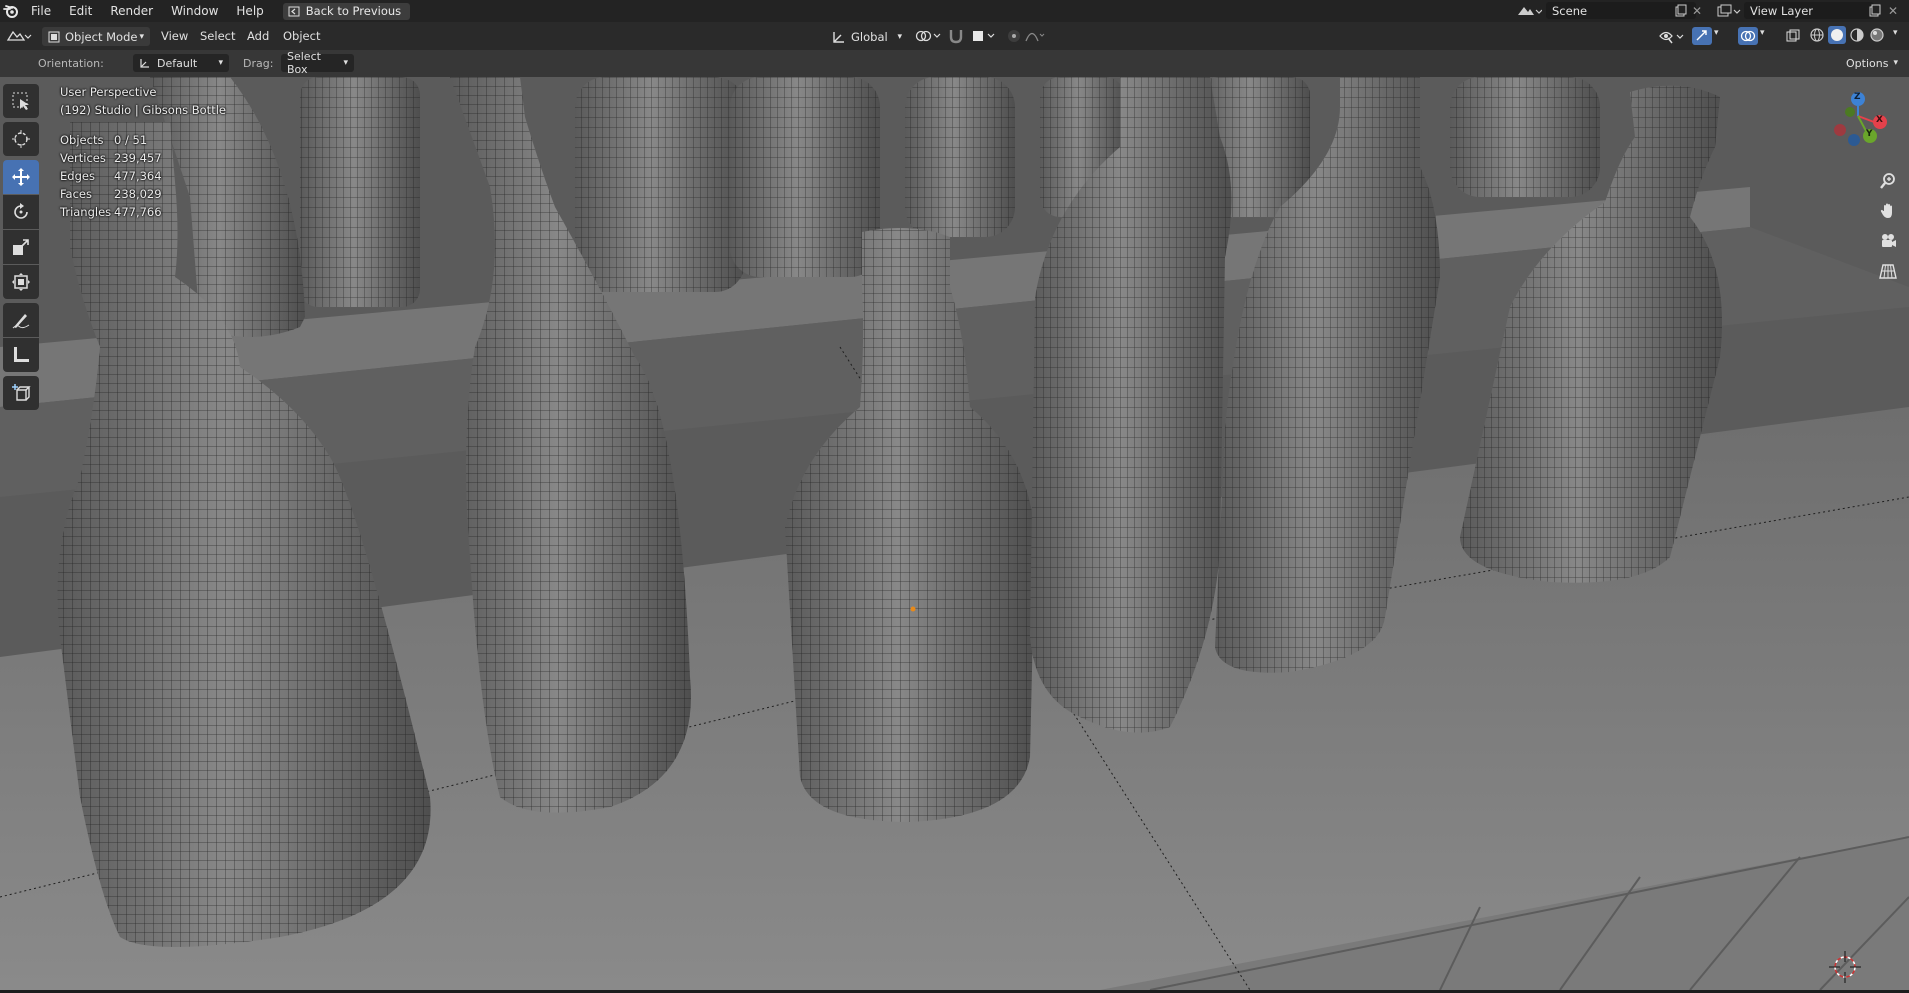  Describe the element at coordinates (83, 158) in the screenshot. I see `stat-label: Vertices` at that location.